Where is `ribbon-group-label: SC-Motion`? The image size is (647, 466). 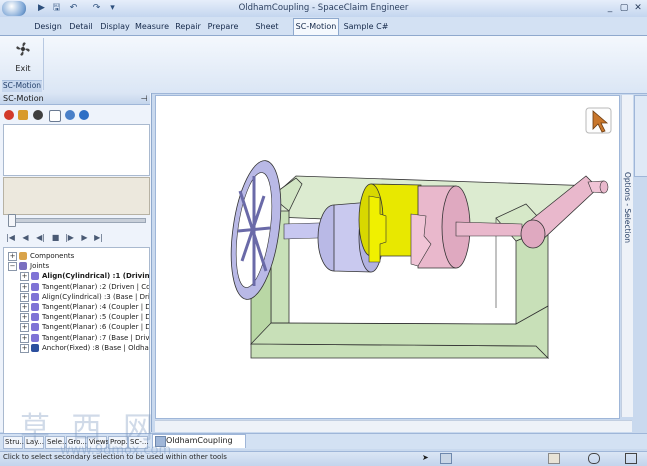 ribbon-group-label: SC-Motion is located at coordinates (22, 86).